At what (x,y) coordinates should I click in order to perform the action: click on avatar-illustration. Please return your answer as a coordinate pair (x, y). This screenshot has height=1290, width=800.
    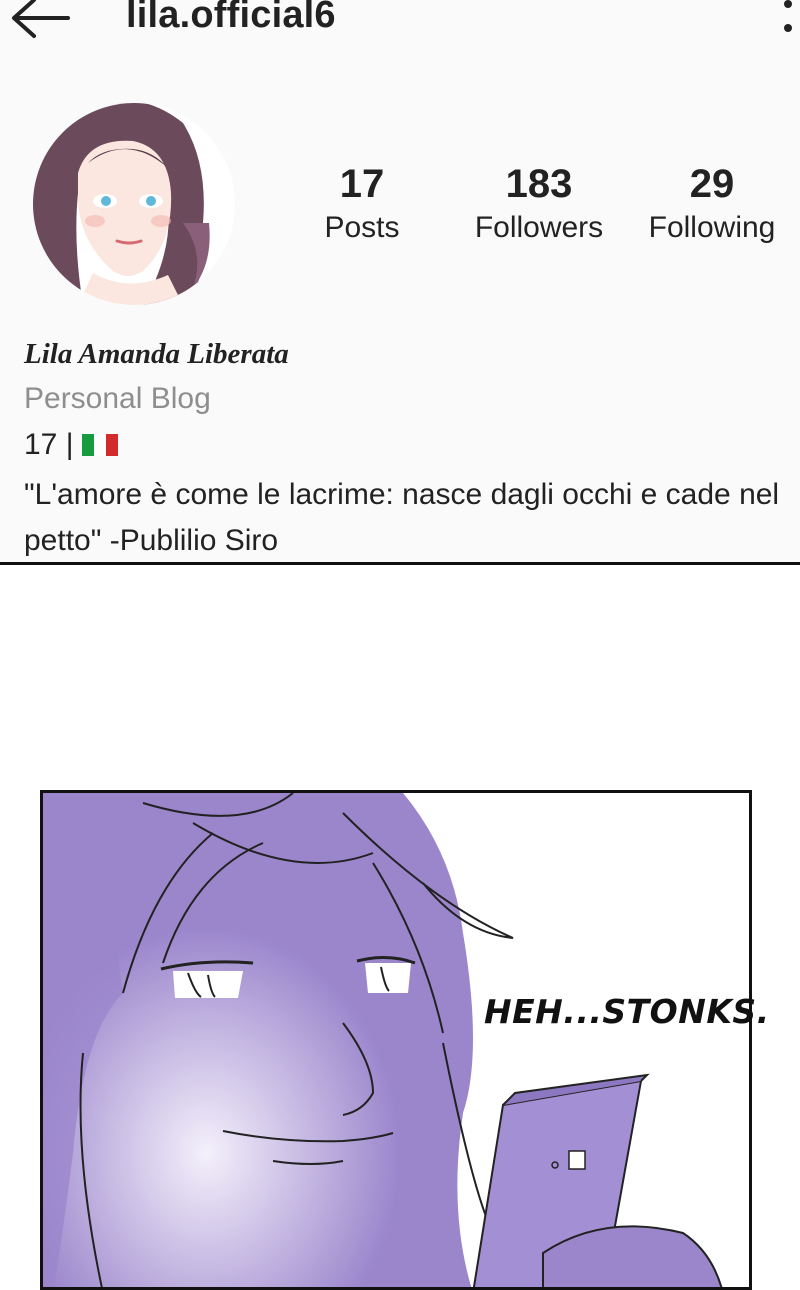
    Looking at the image, I should click on (134, 204).